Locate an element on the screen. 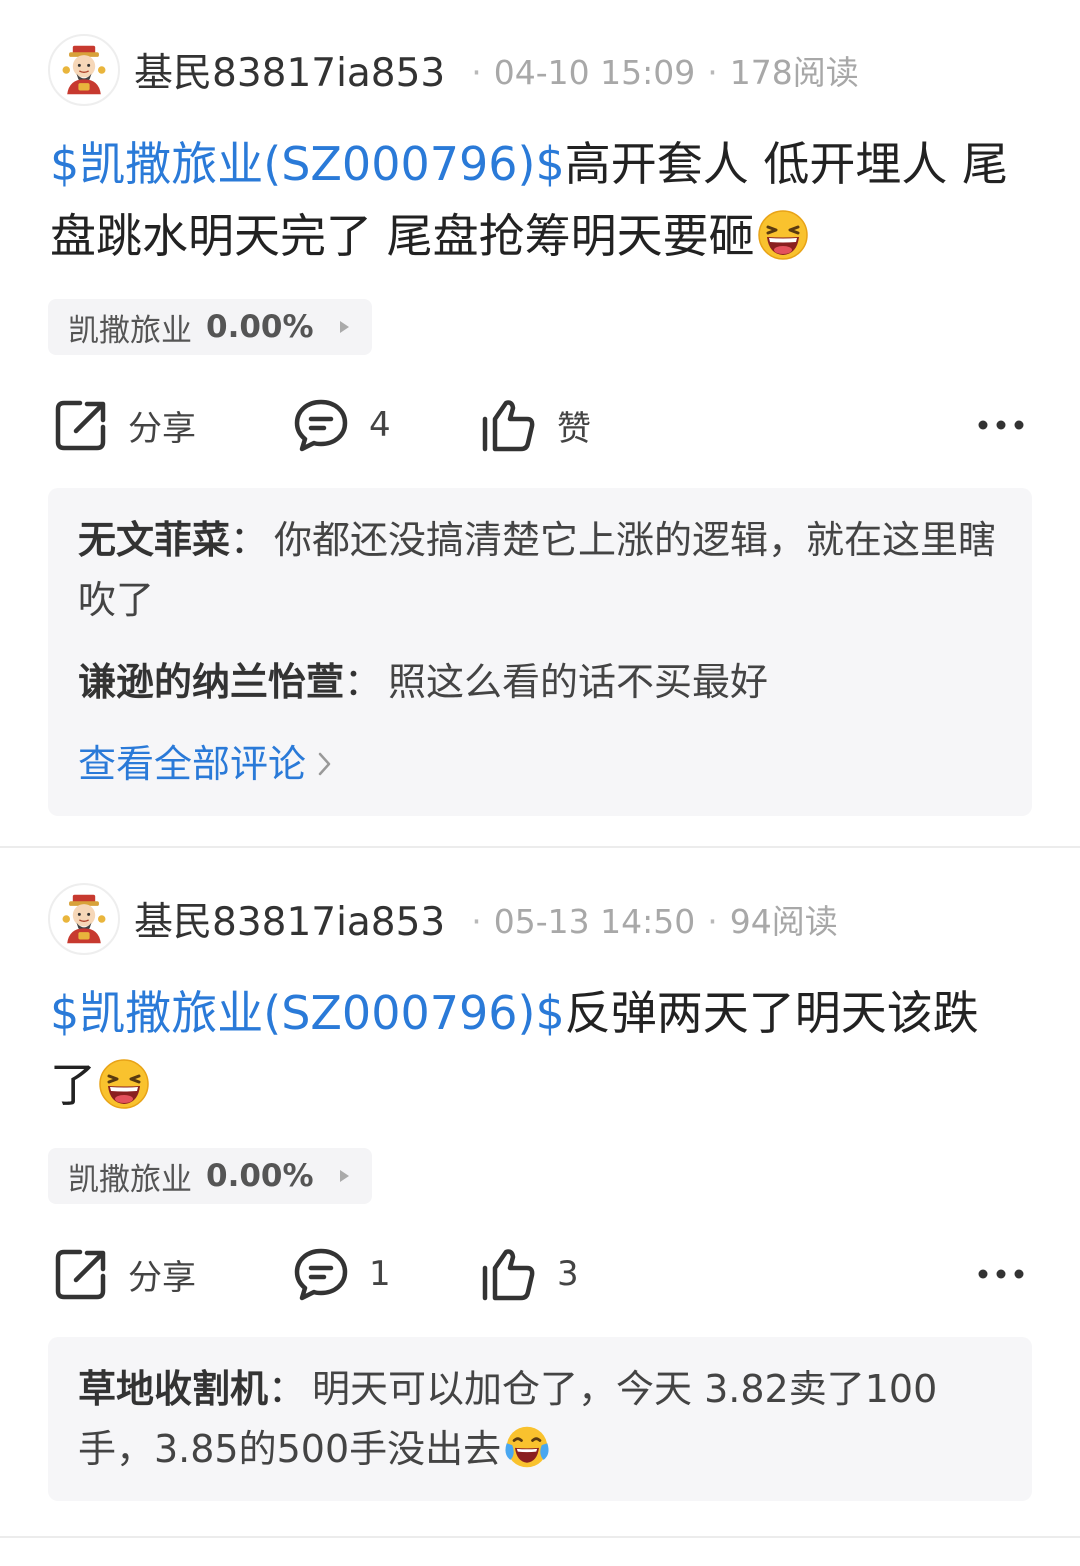  comment-author: 无文菲菜 is located at coordinates (154, 540).